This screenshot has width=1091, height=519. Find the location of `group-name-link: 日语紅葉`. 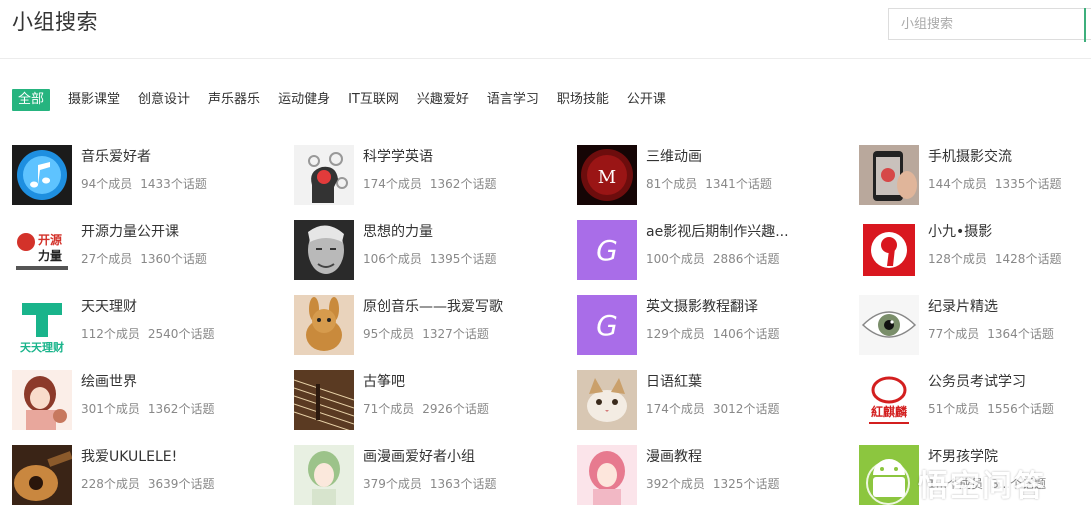

group-name-link: 日语紅葉 is located at coordinates (674, 381).